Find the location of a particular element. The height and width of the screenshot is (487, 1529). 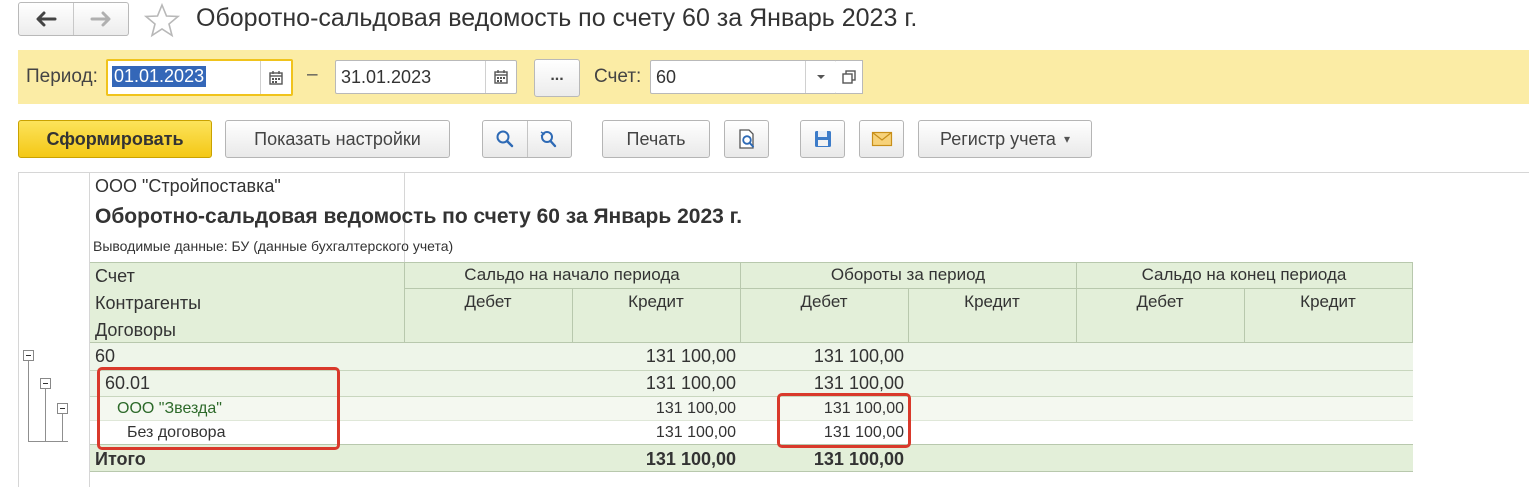

arrow-left-icon is located at coordinates (46, 19).